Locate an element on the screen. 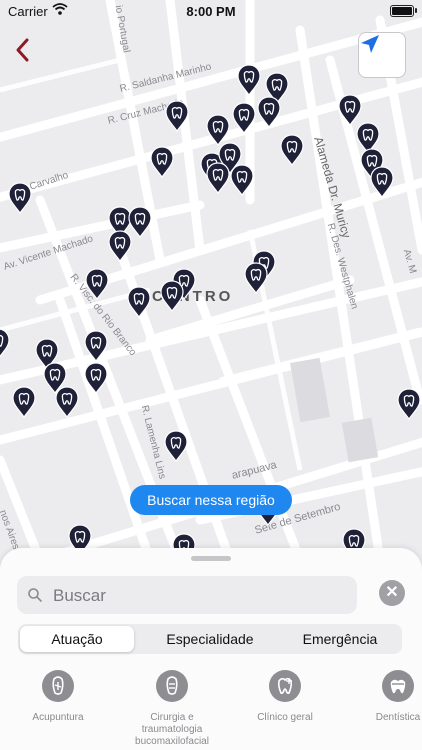  clear-button: ✕ is located at coordinates (392, 593).